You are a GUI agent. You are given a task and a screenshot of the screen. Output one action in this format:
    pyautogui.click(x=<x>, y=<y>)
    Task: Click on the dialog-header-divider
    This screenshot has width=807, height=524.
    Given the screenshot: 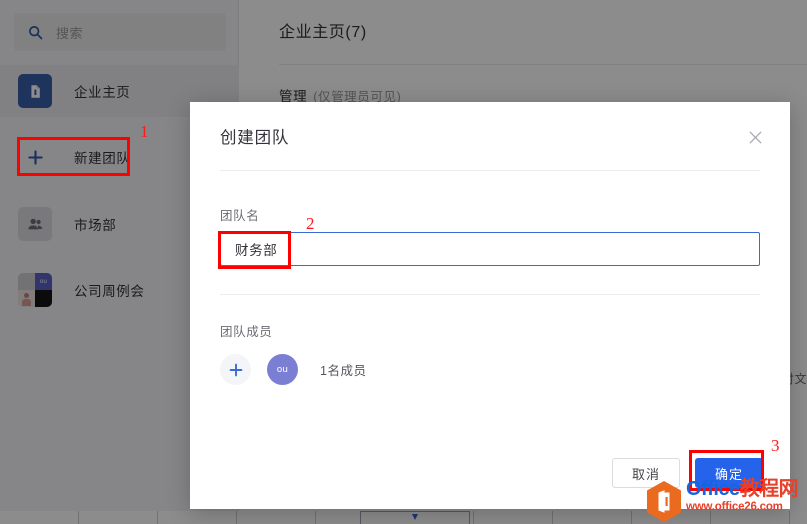 What is the action you would take?
    pyautogui.click(x=490, y=170)
    